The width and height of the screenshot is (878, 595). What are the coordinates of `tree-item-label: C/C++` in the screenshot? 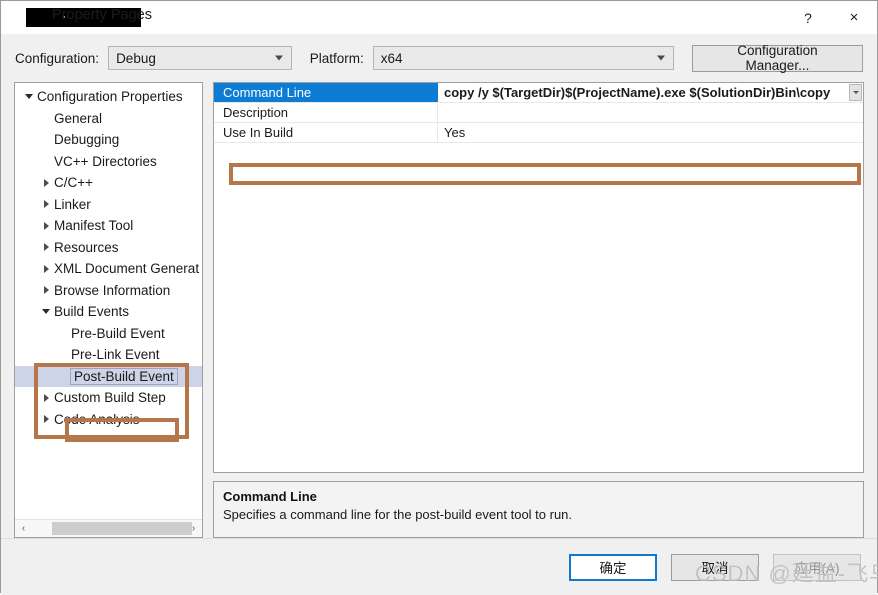 It's located at (74, 183).